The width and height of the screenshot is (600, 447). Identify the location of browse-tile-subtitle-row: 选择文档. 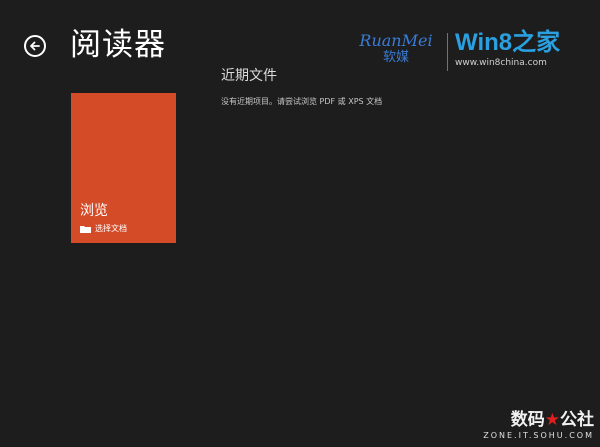
(103, 228).